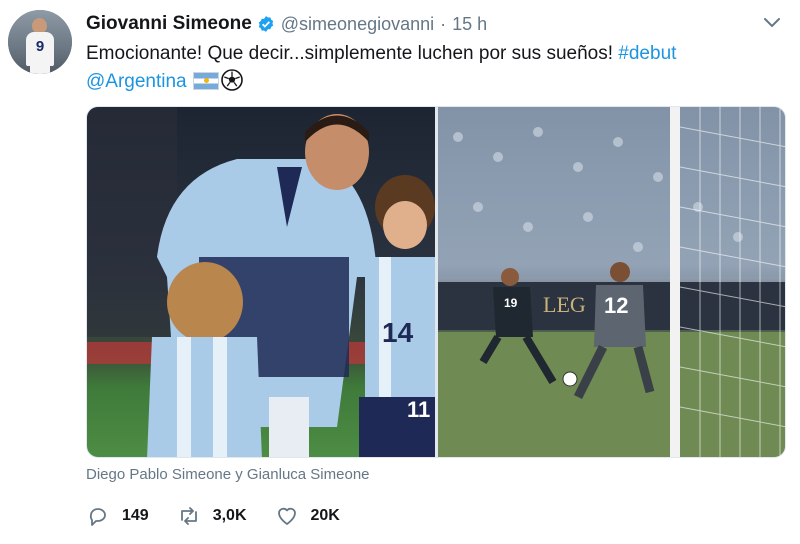  I want to click on author-avatar: 9, so click(40, 42).